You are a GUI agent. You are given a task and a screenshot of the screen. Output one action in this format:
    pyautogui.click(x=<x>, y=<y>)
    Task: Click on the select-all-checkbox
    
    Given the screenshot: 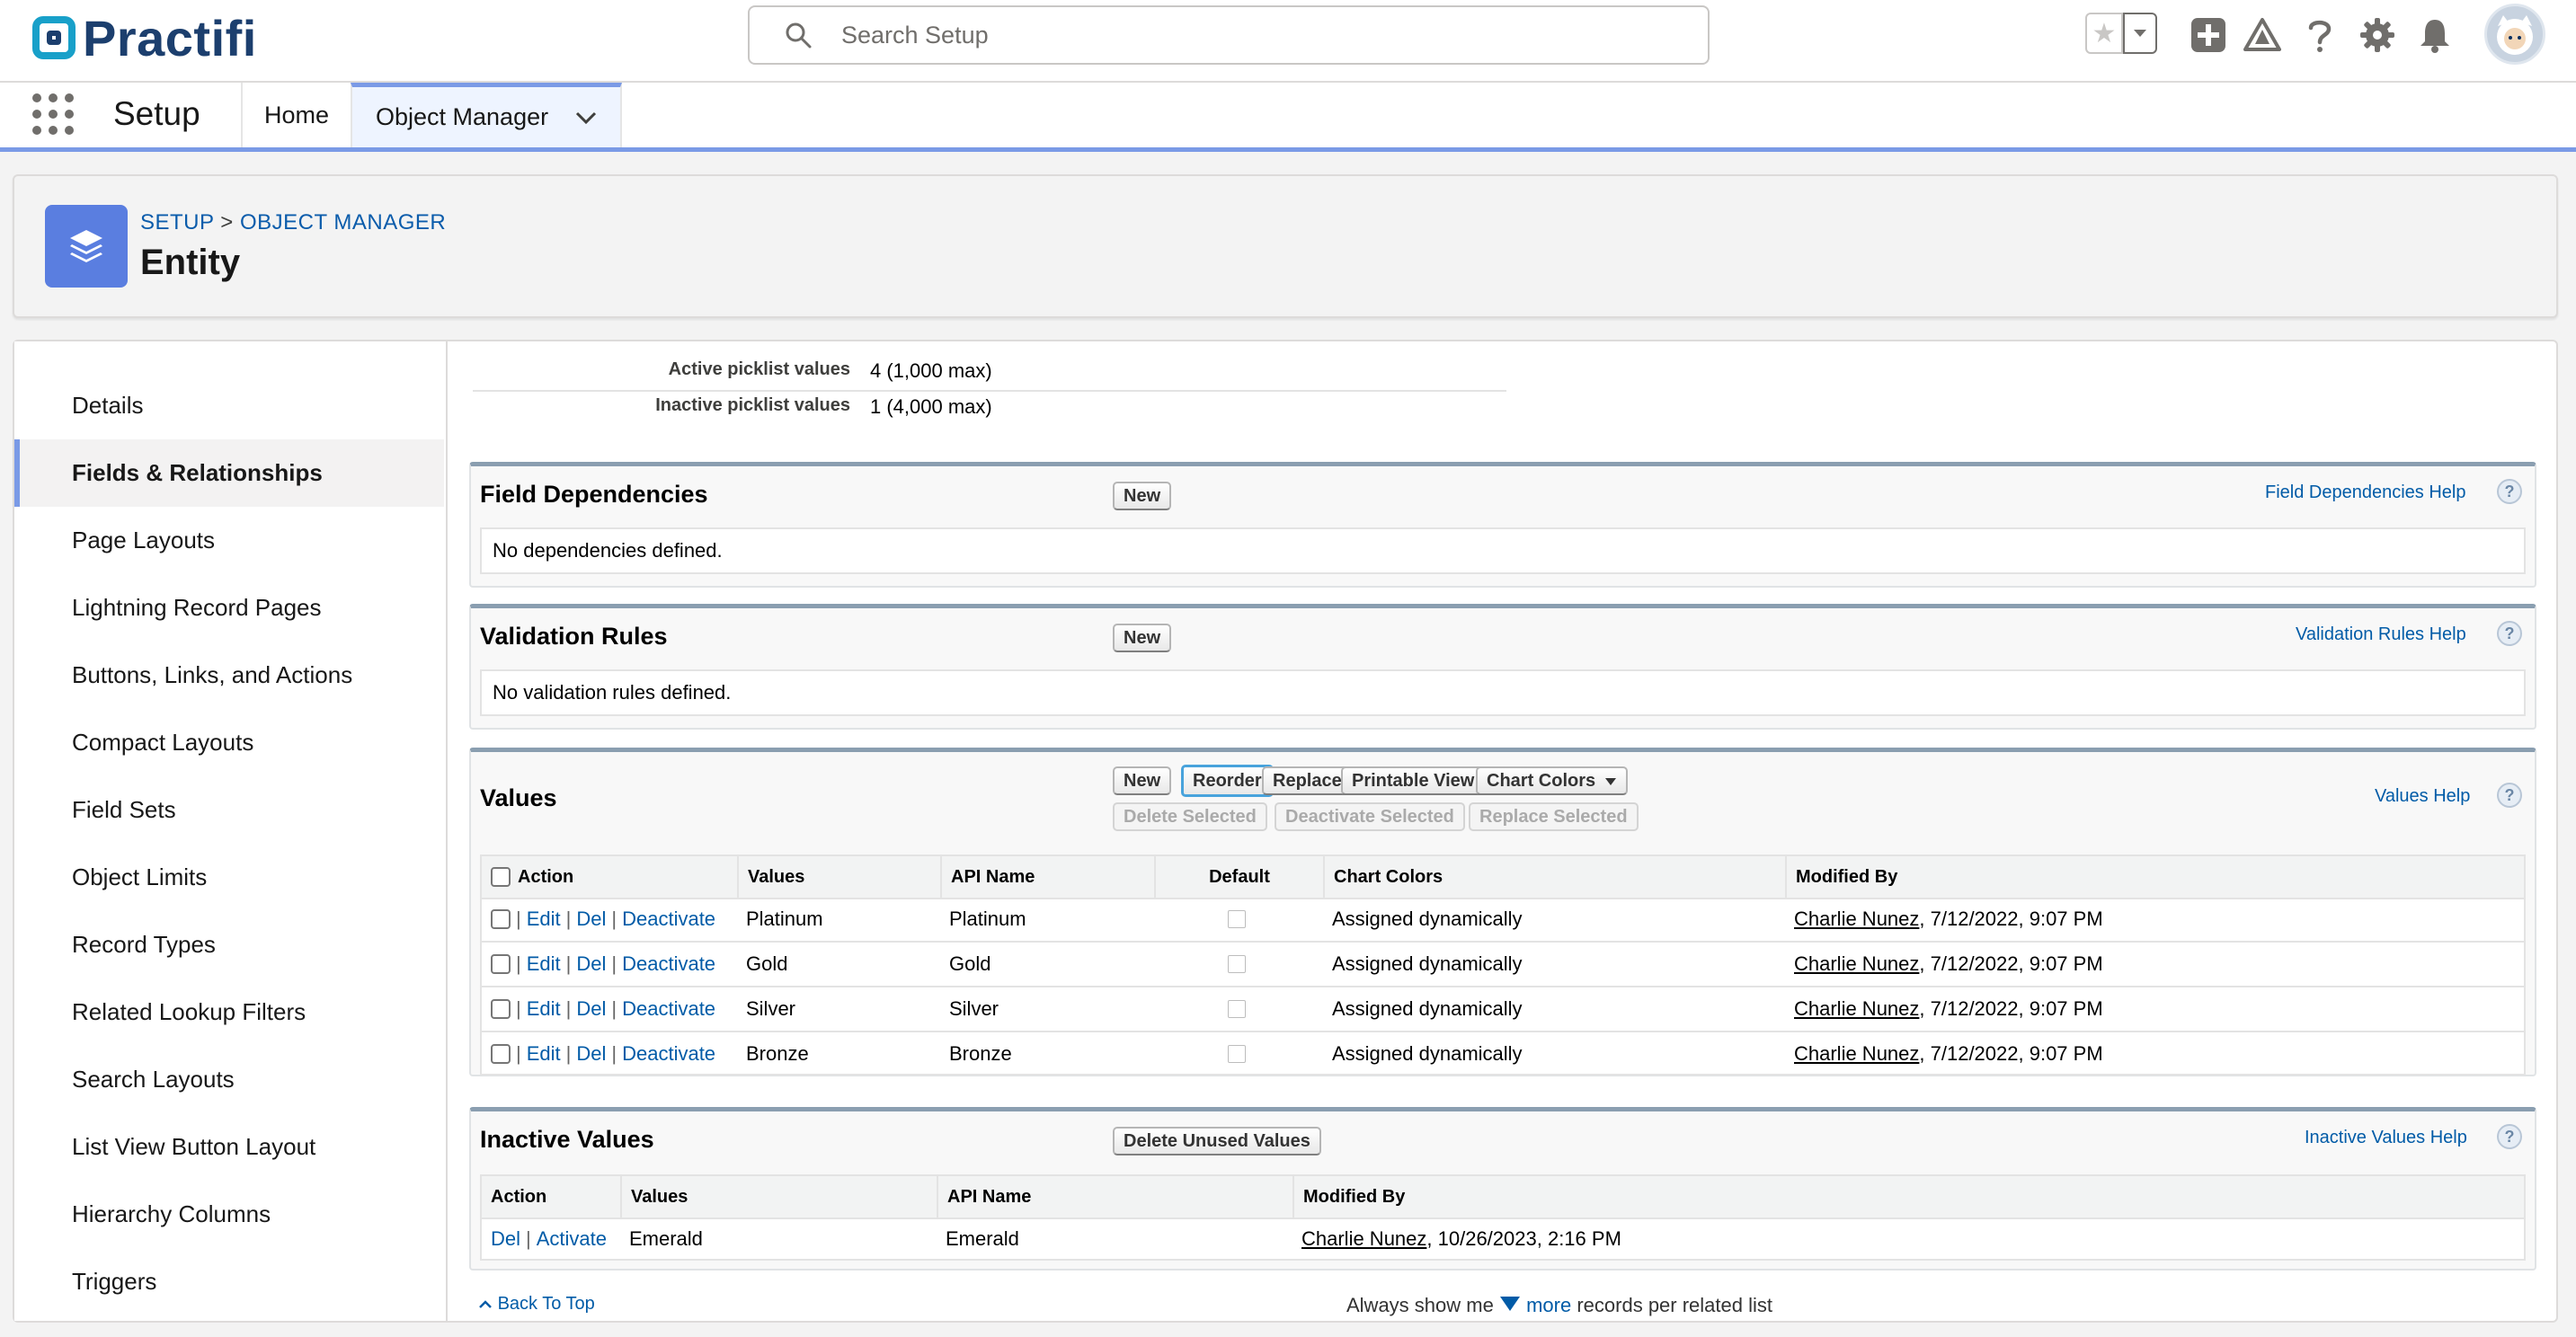 What is the action you would take?
    pyautogui.click(x=501, y=877)
    